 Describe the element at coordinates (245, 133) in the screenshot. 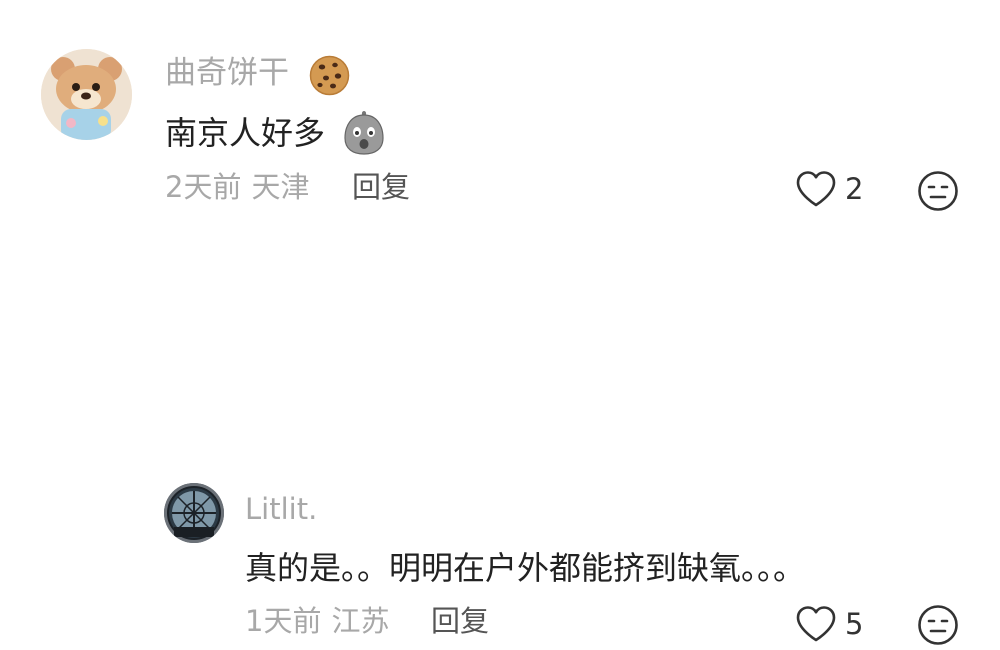

I see `comment-text: 南京人好多` at that location.